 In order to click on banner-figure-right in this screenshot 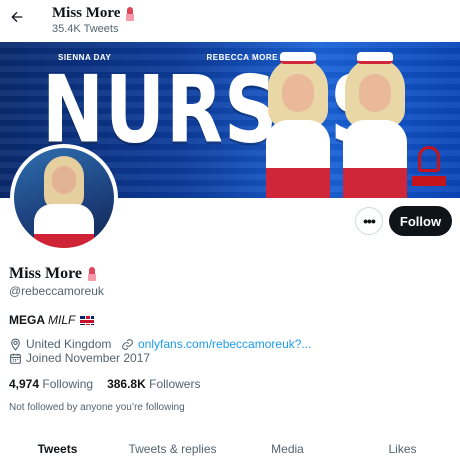, I will do `click(375, 123)`.